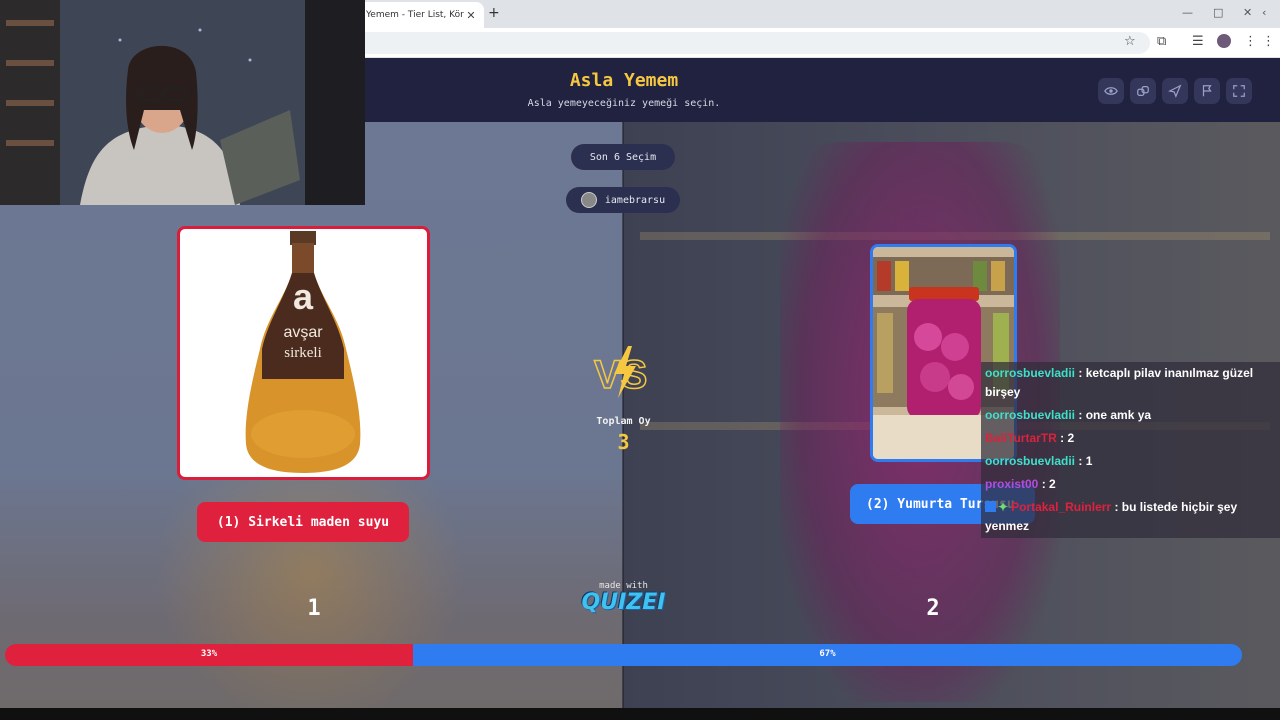 The width and height of the screenshot is (1280, 720). I want to click on new-tab-icon: +, so click(494, 13).